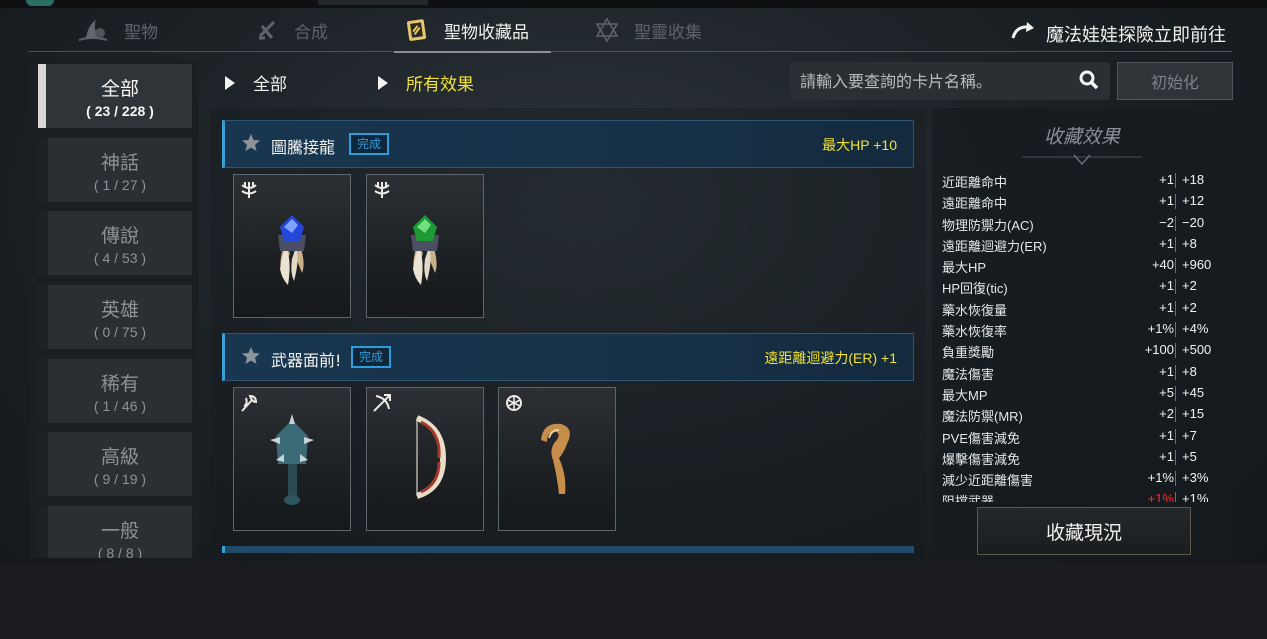 Image resolution: width=1267 pixels, height=639 pixels. I want to click on tab-synthesis-label: 合成, so click(311, 32).